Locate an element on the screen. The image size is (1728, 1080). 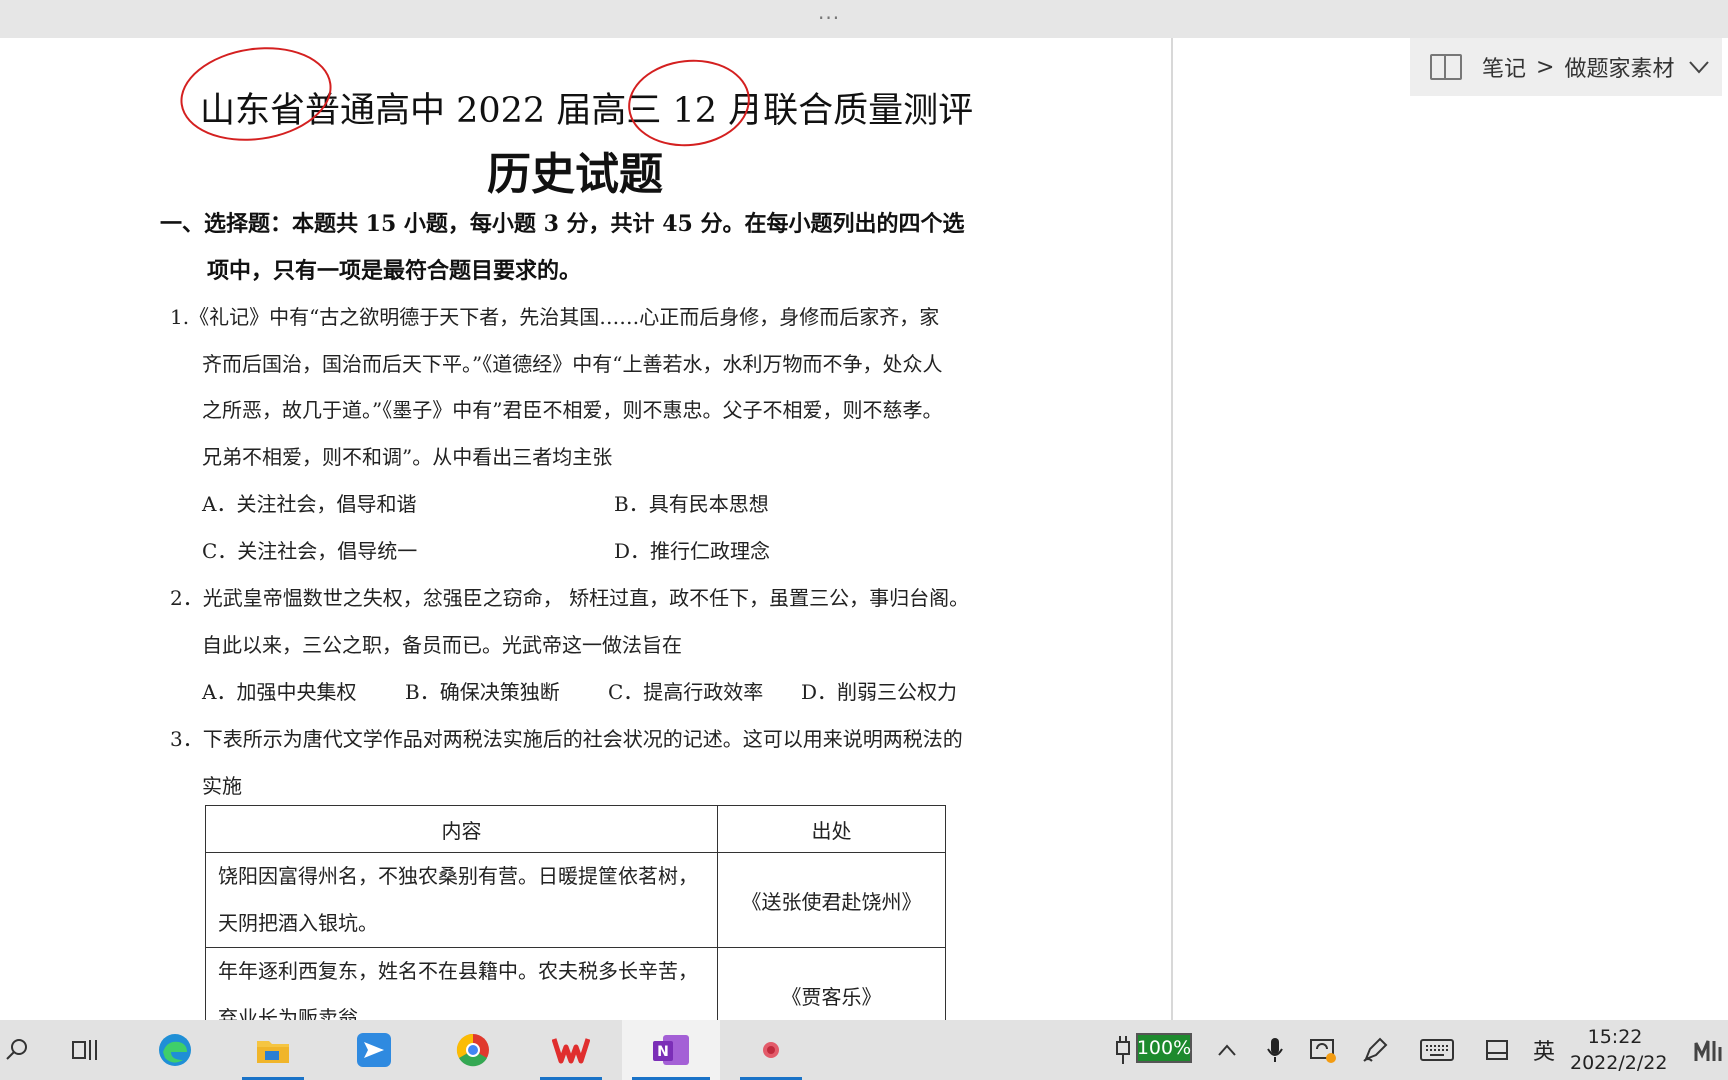
option-a: A．关注社会，倡导和谐 is located at coordinates (309, 504).